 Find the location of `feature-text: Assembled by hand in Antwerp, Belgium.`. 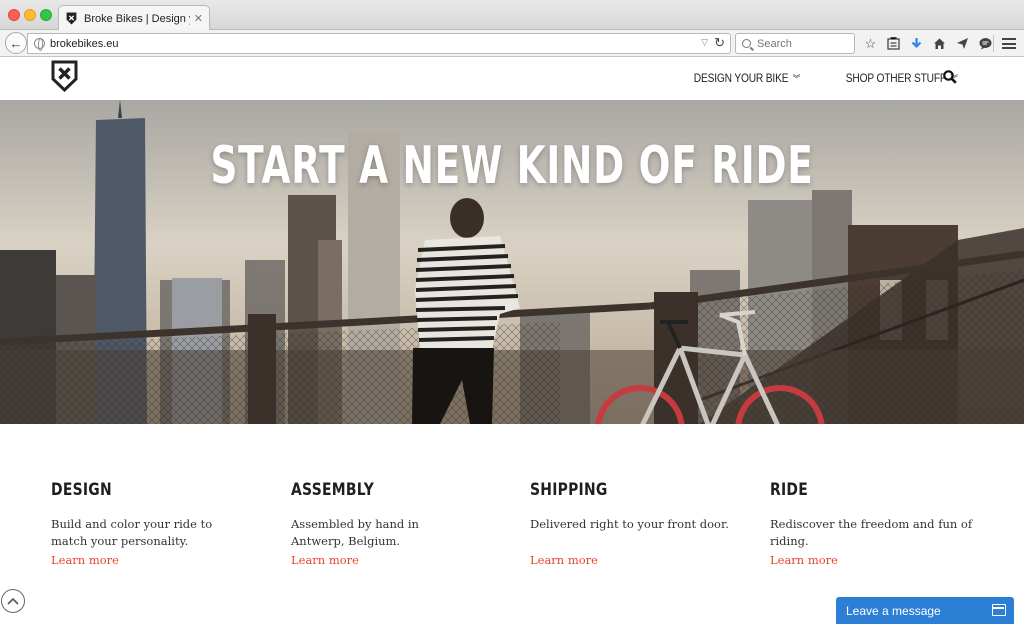

feature-text: Assembled by hand in Antwerp, Belgium. is located at coordinates (355, 532).